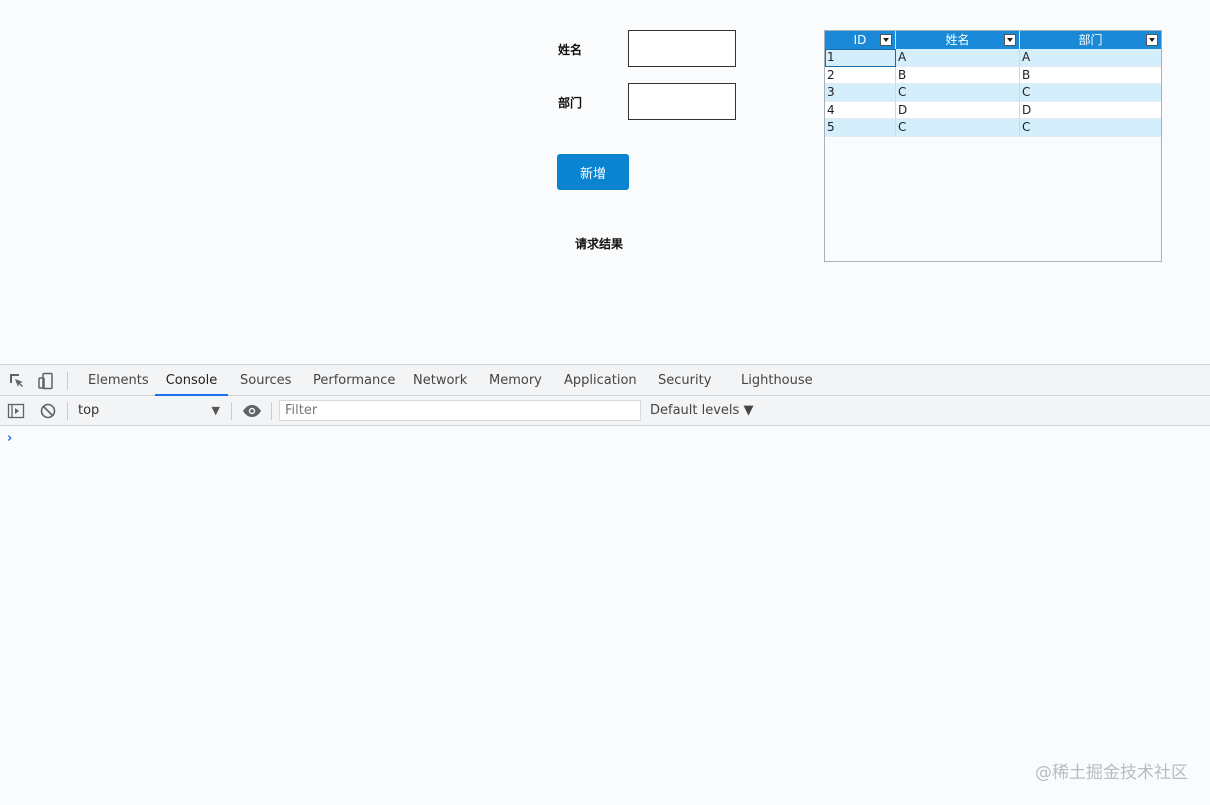 Image resolution: width=1210 pixels, height=805 pixels. Describe the element at coordinates (860, 58) in the screenshot. I see `grid-cell-id: 1` at that location.